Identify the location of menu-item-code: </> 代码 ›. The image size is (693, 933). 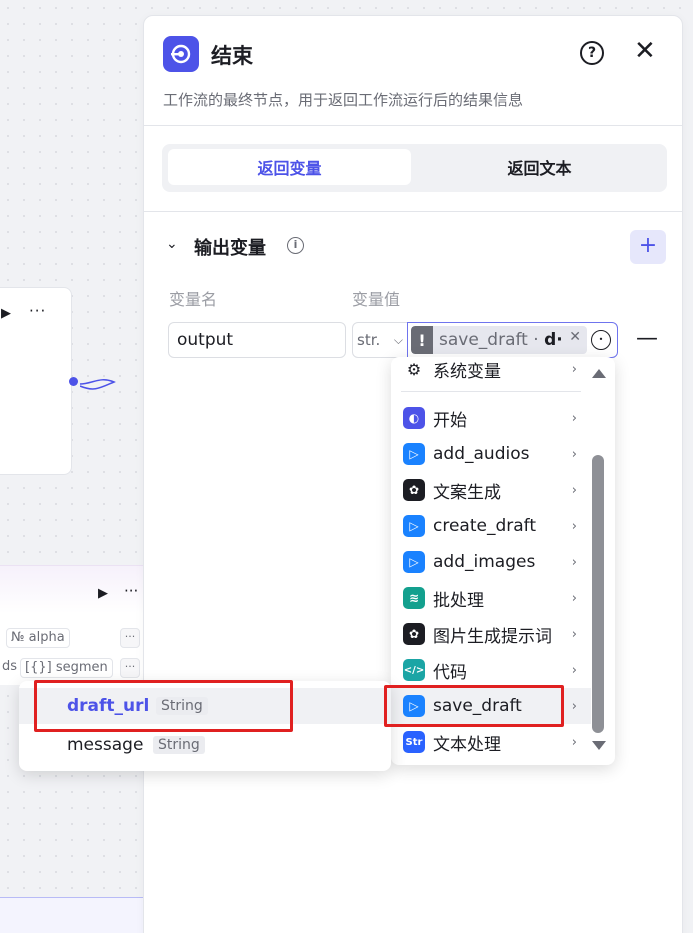
(491, 670).